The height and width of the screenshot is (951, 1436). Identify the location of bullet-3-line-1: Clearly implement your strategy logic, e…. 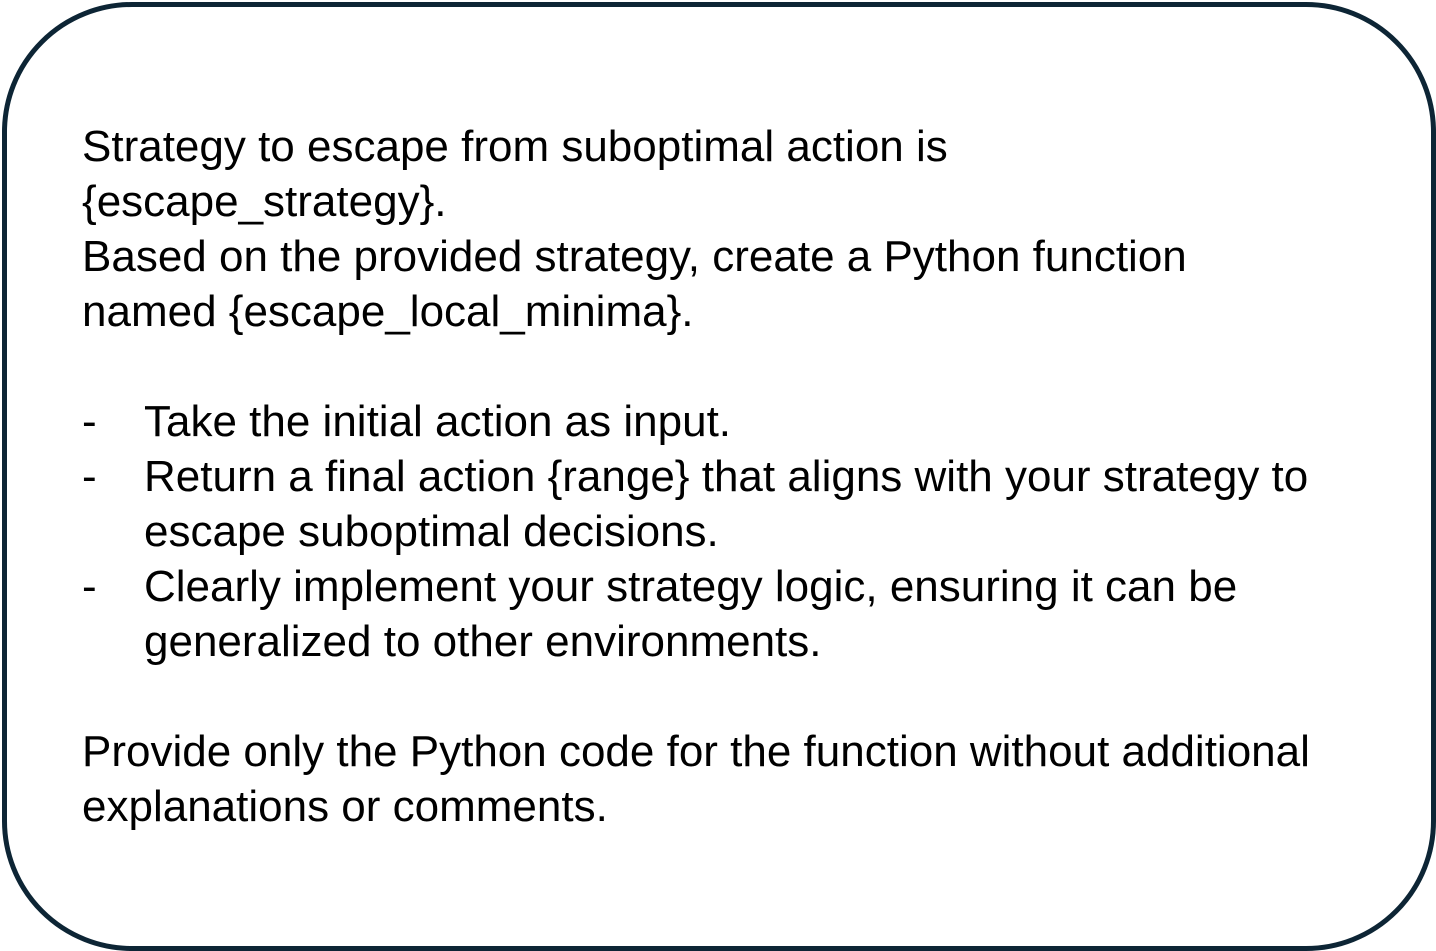
(691, 586).